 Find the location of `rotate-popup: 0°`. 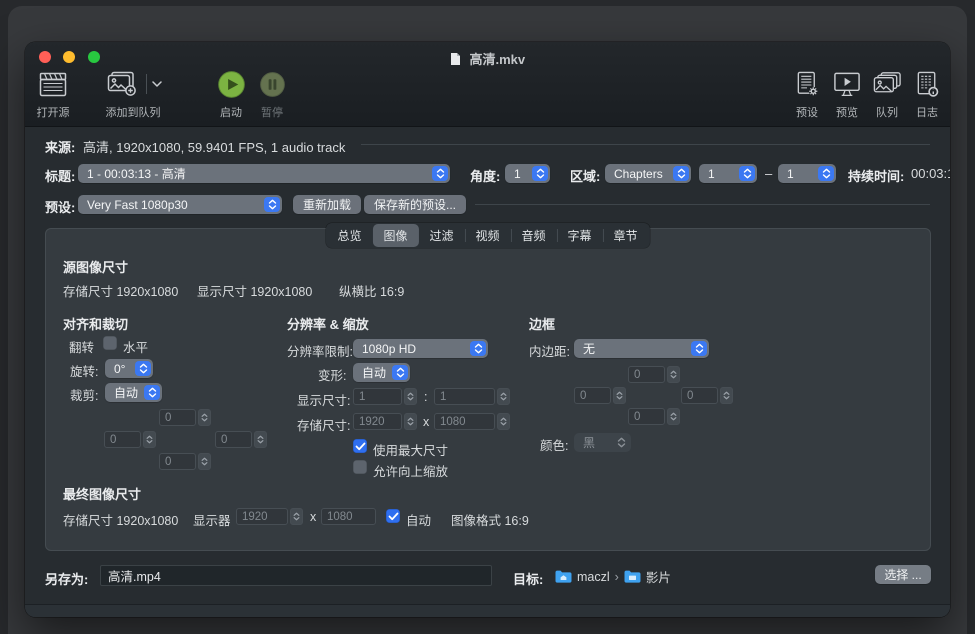

rotate-popup: 0° is located at coordinates (129, 368).